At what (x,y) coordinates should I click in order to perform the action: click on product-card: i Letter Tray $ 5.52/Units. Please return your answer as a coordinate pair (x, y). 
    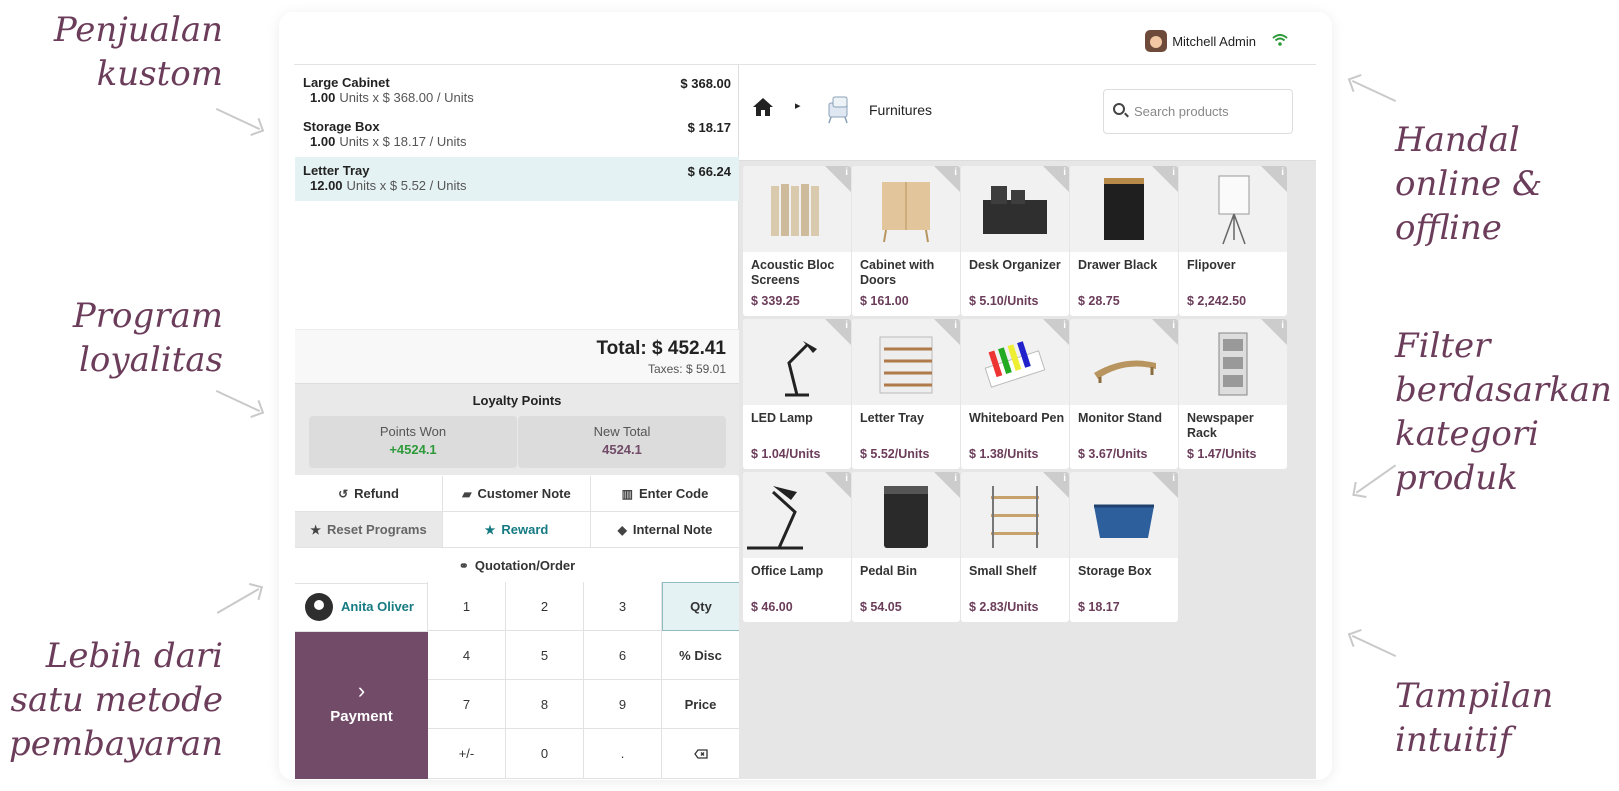
    Looking at the image, I should click on (906, 394).